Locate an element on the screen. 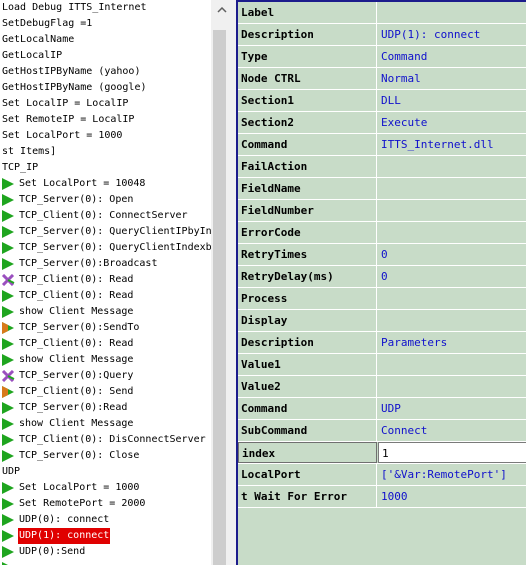 Image resolution: width=526 pixels, height=565 pixels. tree-item: Set RemotePort = 2000 is located at coordinates (73, 504).